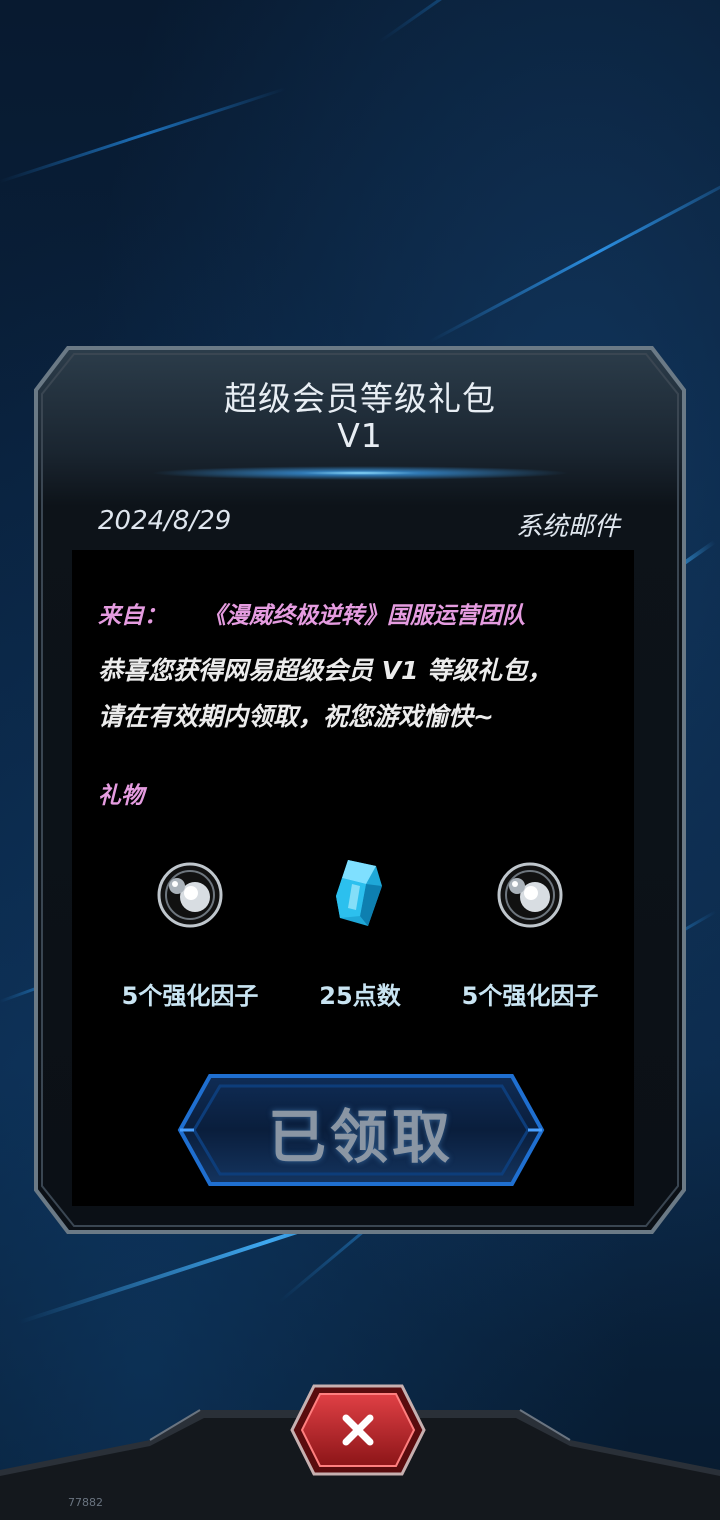 The width and height of the screenshot is (720, 1520). What do you see at coordinates (363, 694) in the screenshot?
I see `mail-message: 恭喜您获得网易超级会员 V1 等级礼包， 请在有效期内领取，祝您游戏愉快~` at bounding box center [363, 694].